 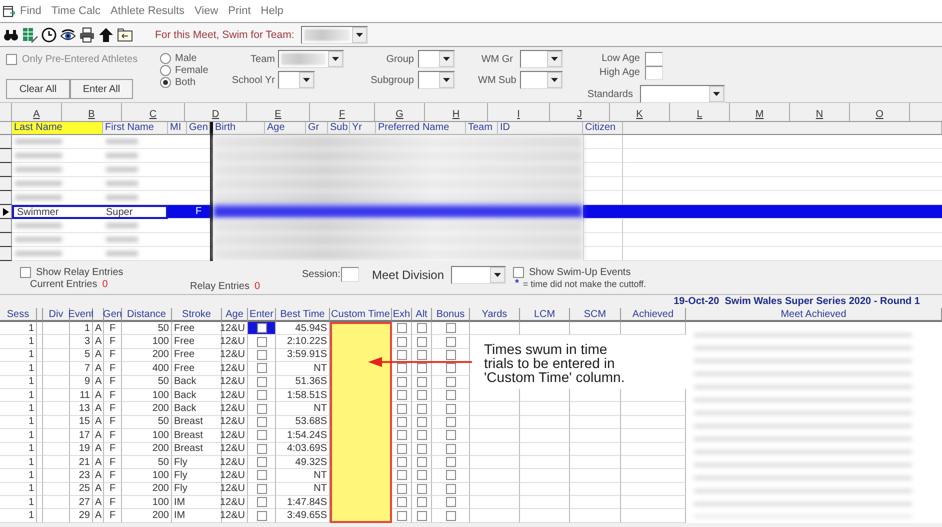 I want to click on column-letter: A, so click(x=36, y=114).